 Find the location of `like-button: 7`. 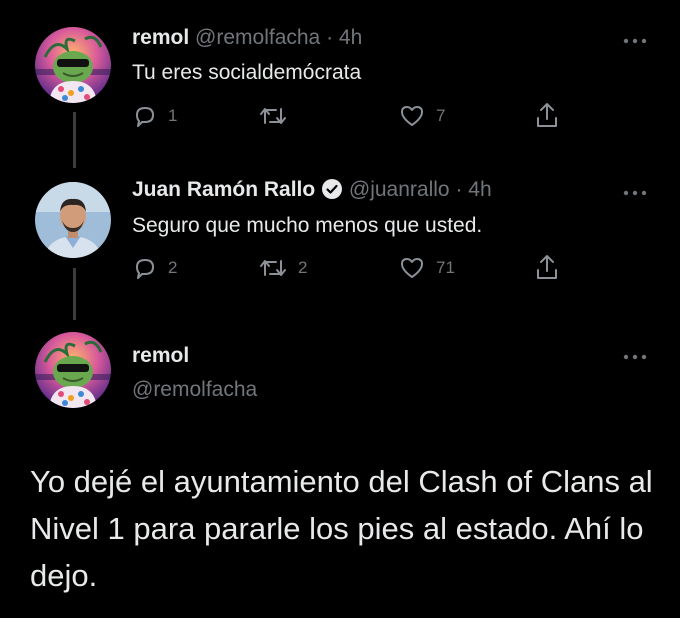

like-button: 7 is located at coordinates (421, 116).